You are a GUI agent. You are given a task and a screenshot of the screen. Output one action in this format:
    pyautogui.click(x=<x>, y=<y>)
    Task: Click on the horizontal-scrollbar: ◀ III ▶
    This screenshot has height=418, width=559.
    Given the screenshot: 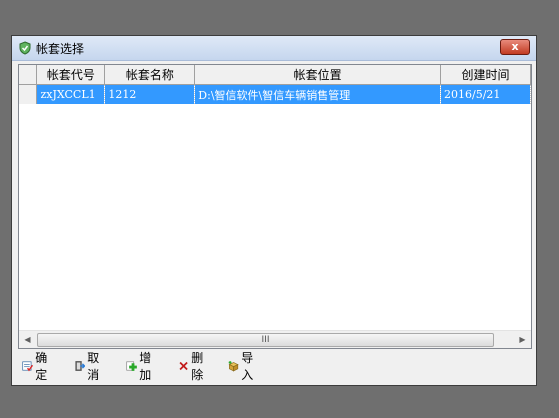 What is the action you would take?
    pyautogui.click(x=275, y=339)
    